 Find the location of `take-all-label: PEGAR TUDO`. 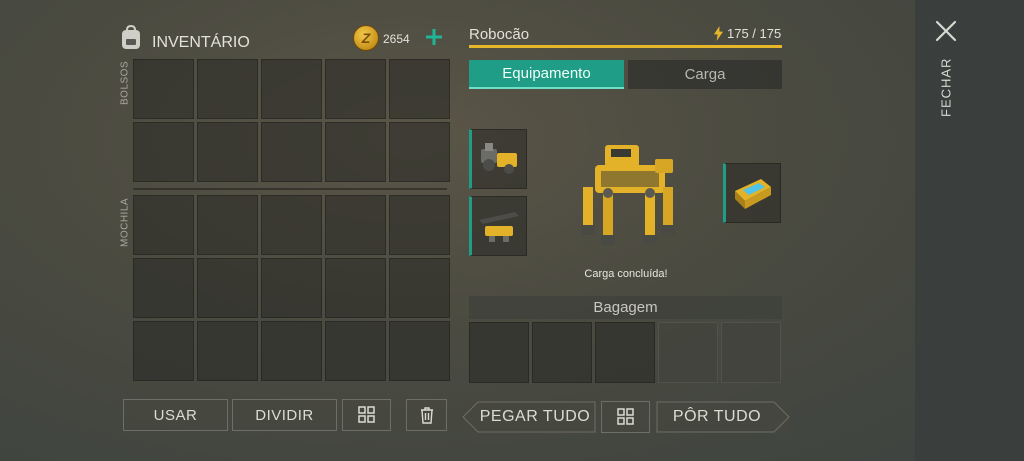

take-all-label: PEGAR TUDO is located at coordinates (535, 416).